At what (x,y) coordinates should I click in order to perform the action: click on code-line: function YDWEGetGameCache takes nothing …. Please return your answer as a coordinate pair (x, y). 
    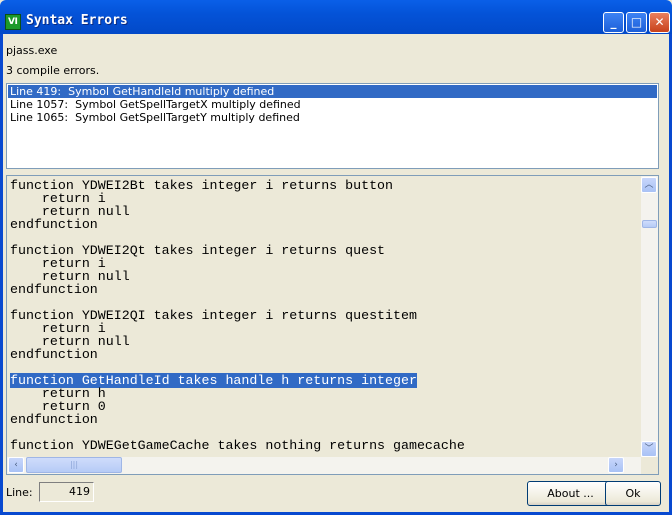
    Looking at the image, I should click on (237, 445).